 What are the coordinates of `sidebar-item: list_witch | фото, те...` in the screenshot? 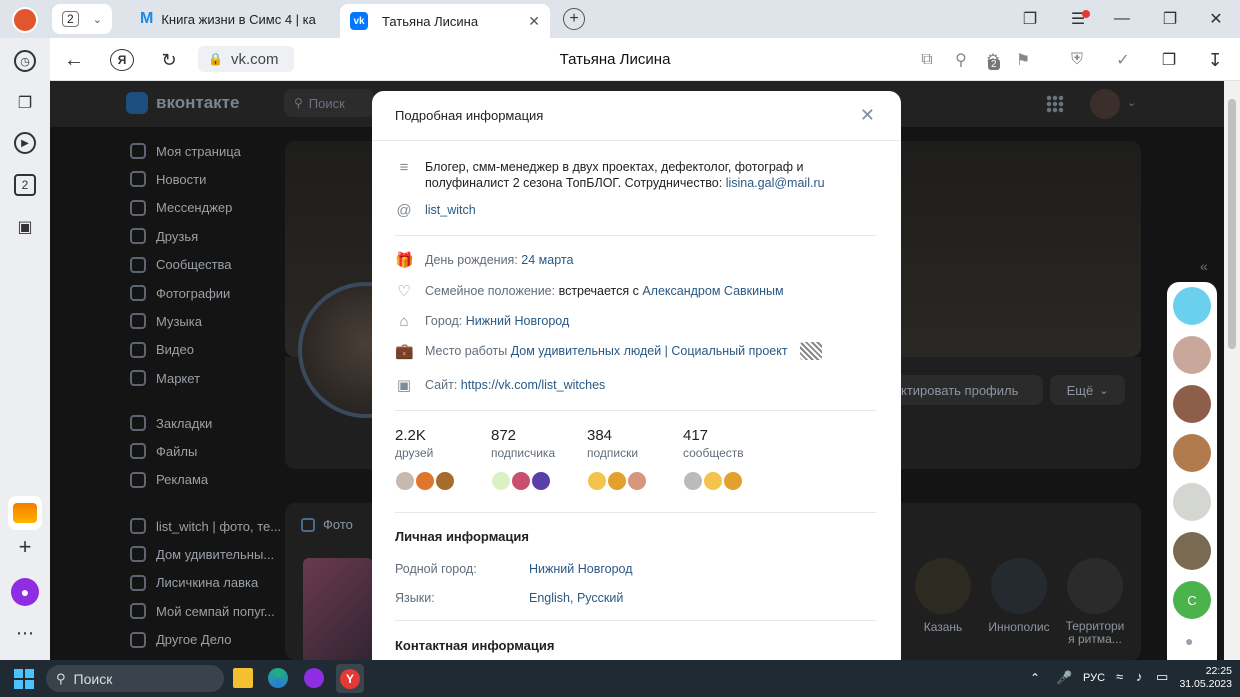 It's located at (205, 526).